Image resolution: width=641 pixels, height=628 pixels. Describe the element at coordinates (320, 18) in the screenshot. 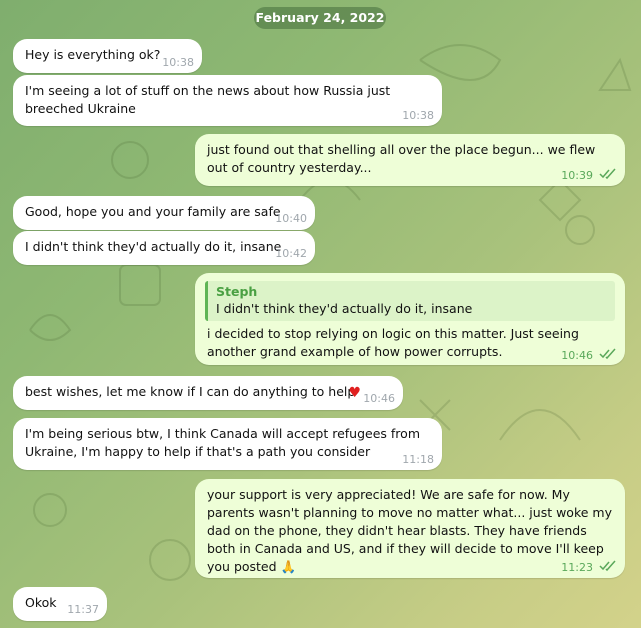

I see `date-separator: February 24, 2022` at that location.